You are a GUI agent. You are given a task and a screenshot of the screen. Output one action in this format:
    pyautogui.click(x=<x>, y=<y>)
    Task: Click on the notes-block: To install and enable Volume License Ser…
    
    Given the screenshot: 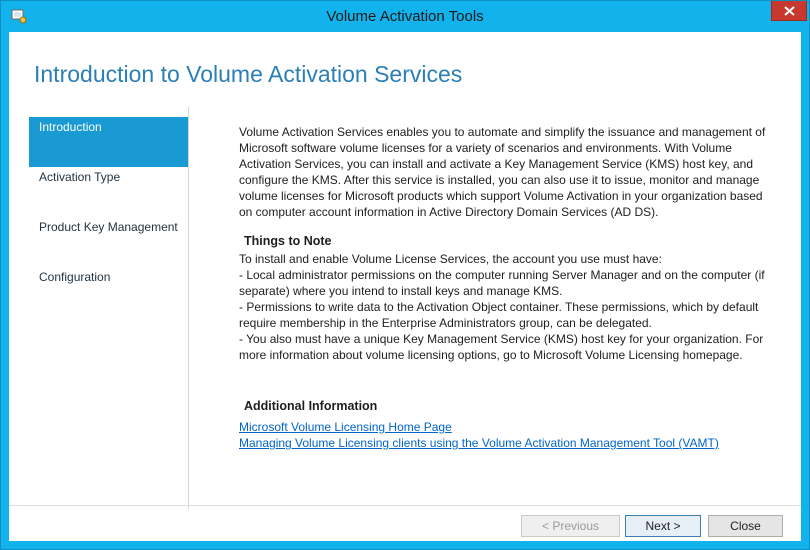 What is the action you would take?
    pyautogui.click(x=509, y=307)
    